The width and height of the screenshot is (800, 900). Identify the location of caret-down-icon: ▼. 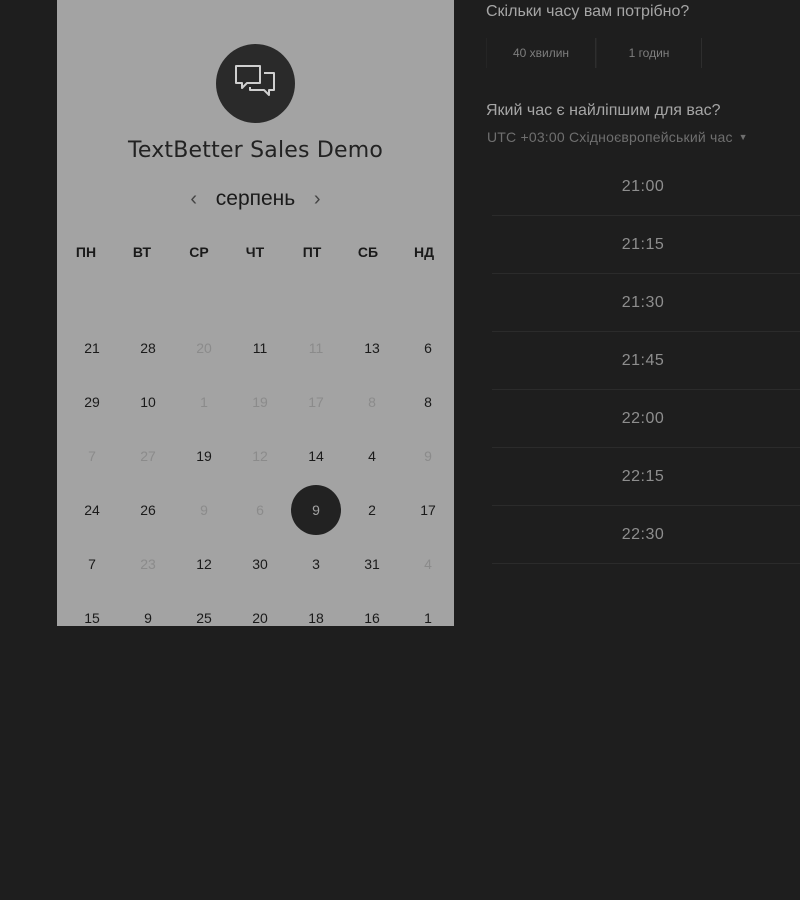
(743, 137).